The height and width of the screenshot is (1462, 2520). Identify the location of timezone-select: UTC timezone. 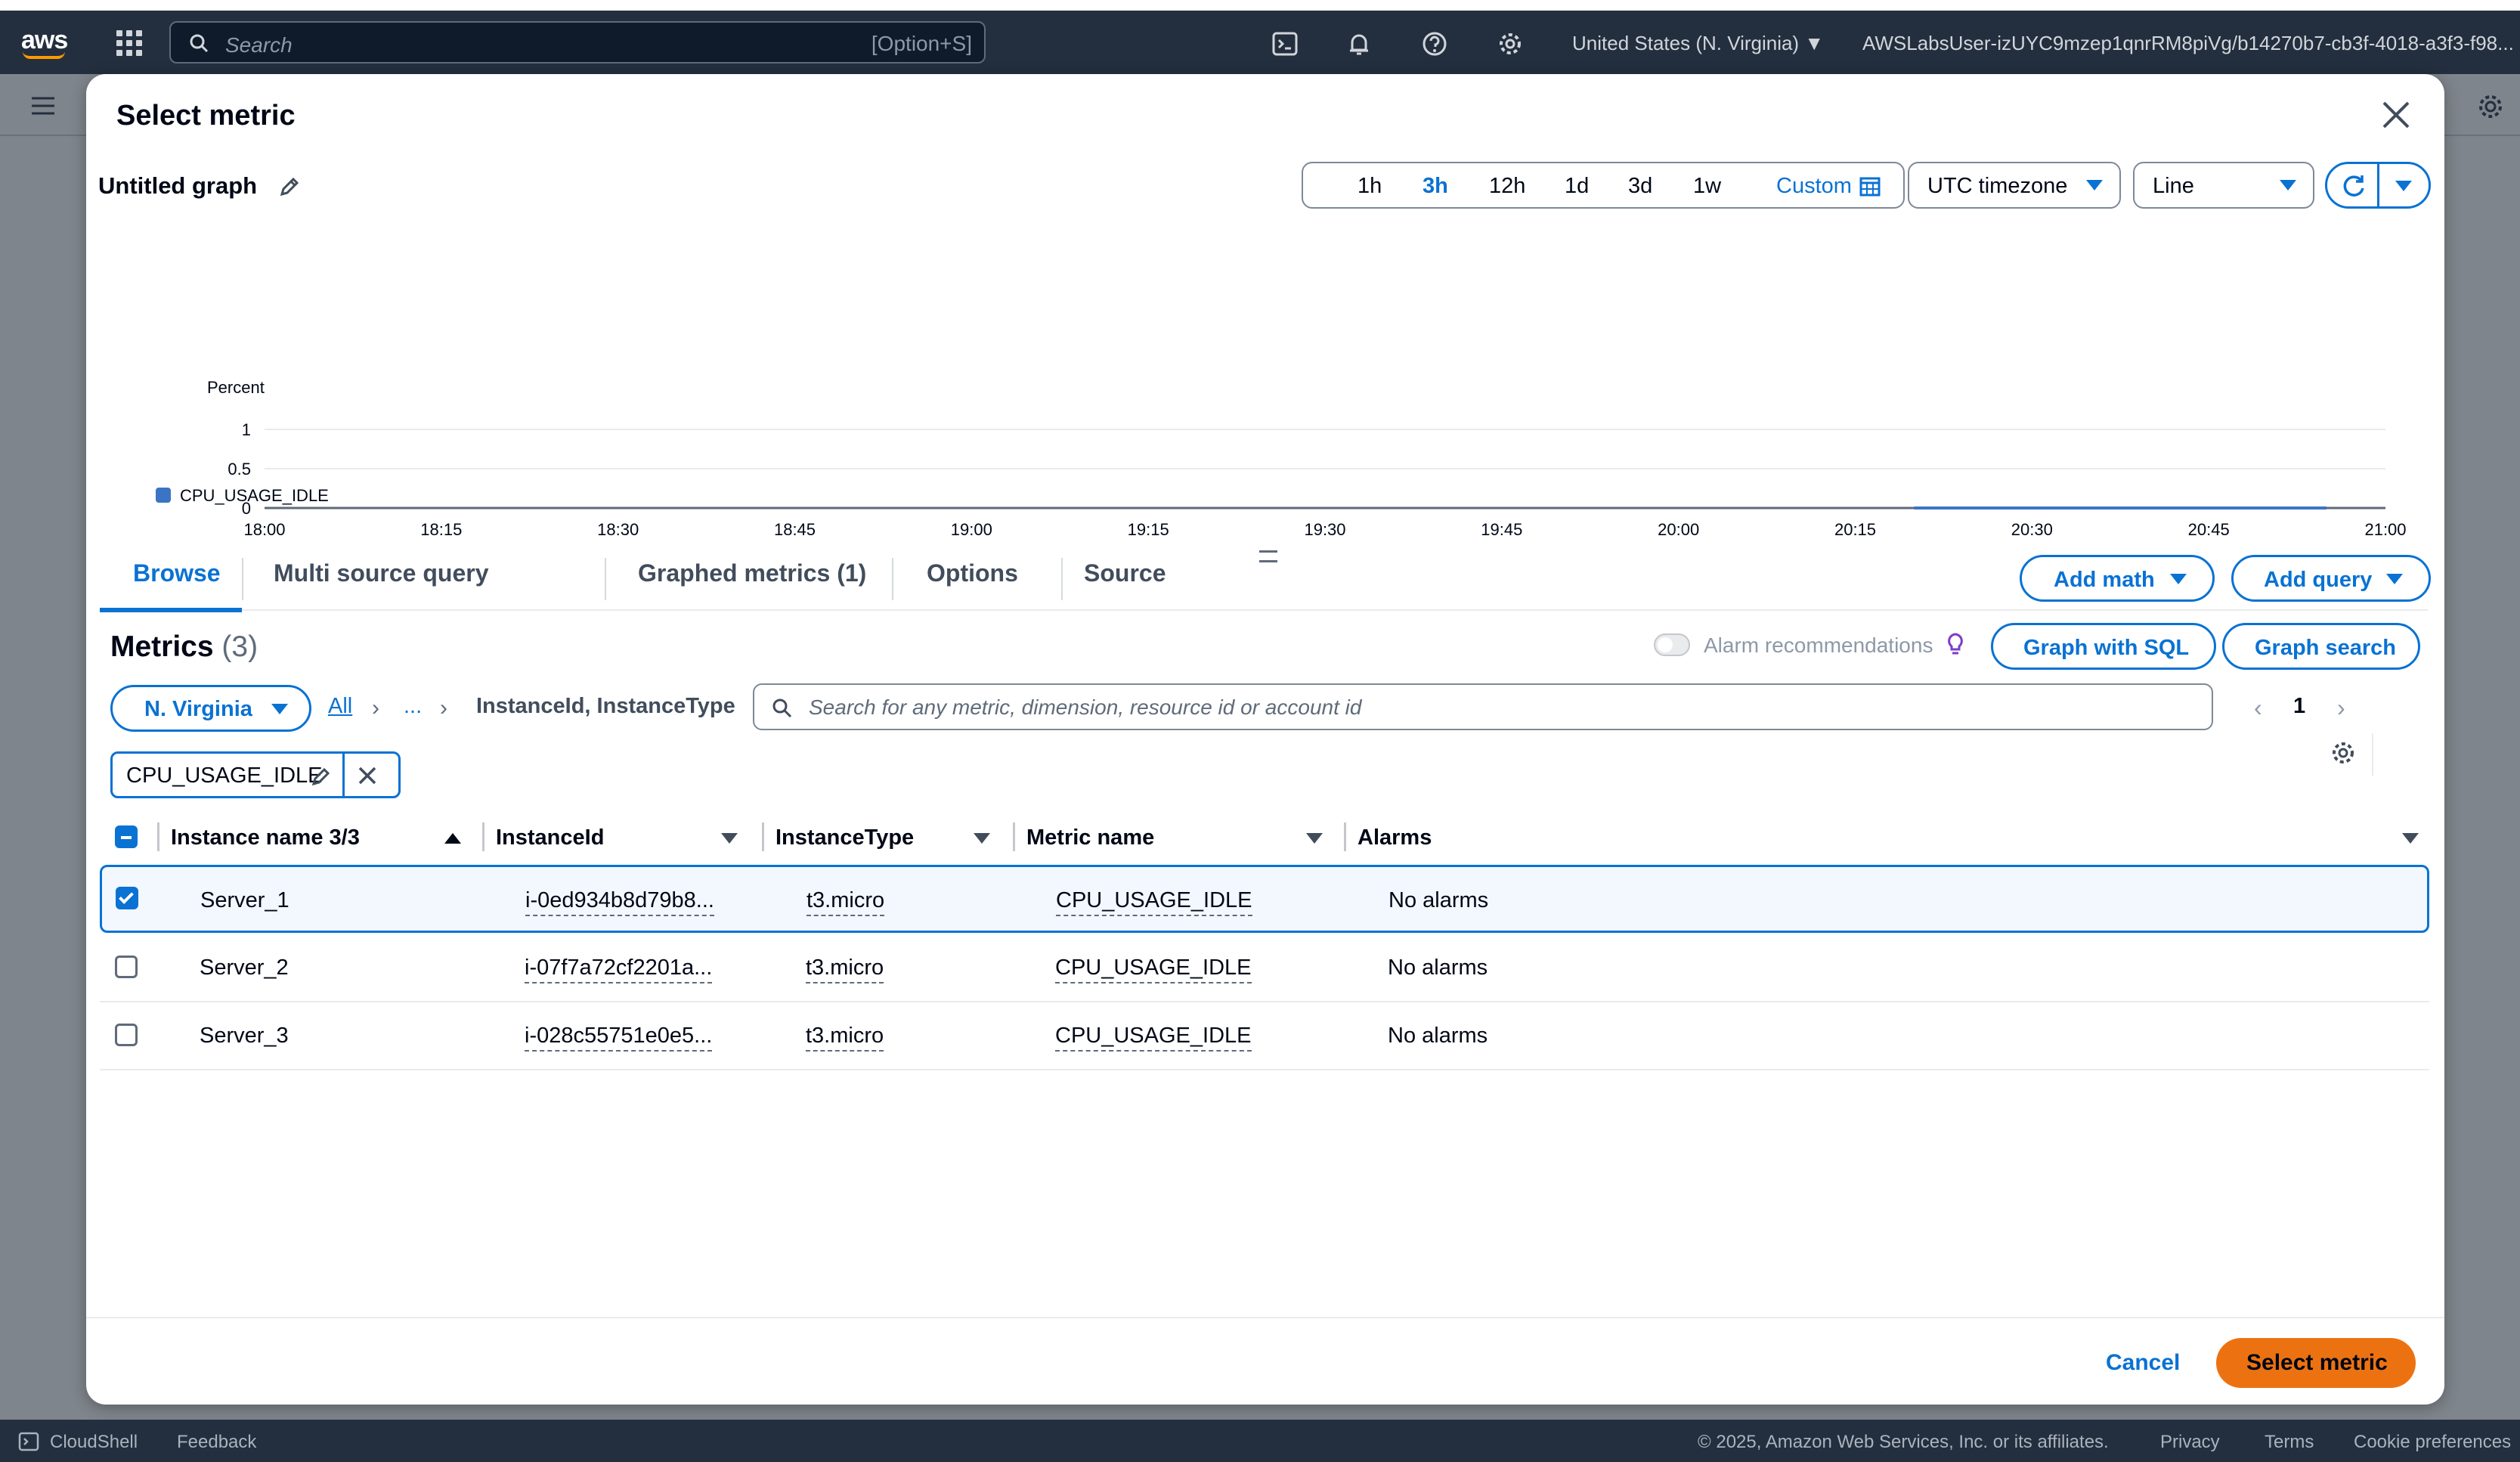
(2014, 185).